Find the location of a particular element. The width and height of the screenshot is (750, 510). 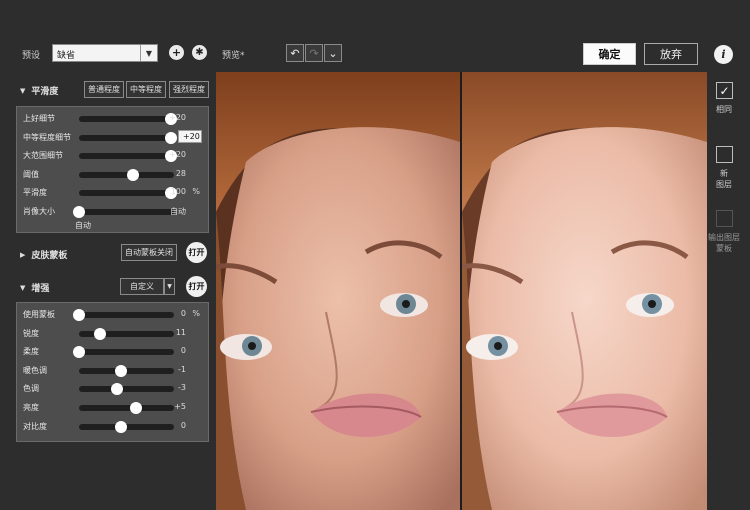

slider-value: -1 is located at coordinates (182, 369).